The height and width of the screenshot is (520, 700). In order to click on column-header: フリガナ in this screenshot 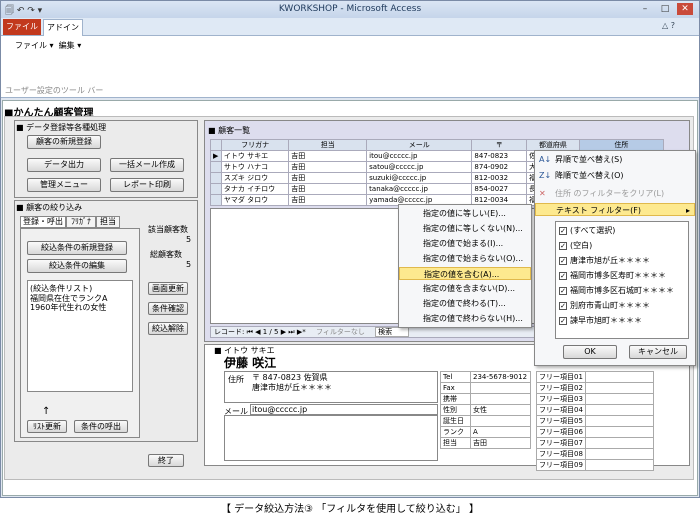, I will do `click(255, 145)`.